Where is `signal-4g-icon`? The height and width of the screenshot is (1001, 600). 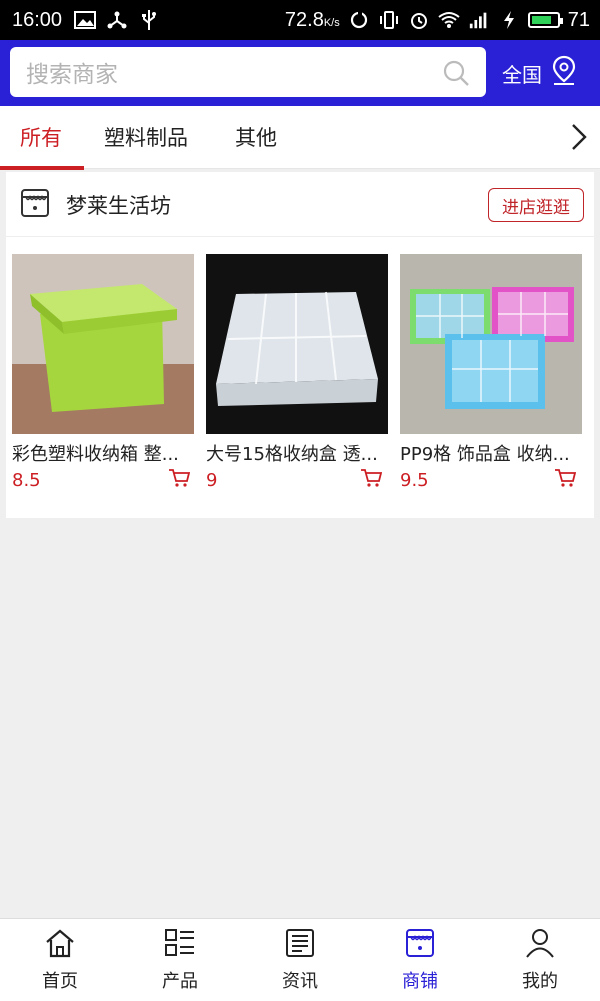
signal-4g-icon is located at coordinates (479, 20).